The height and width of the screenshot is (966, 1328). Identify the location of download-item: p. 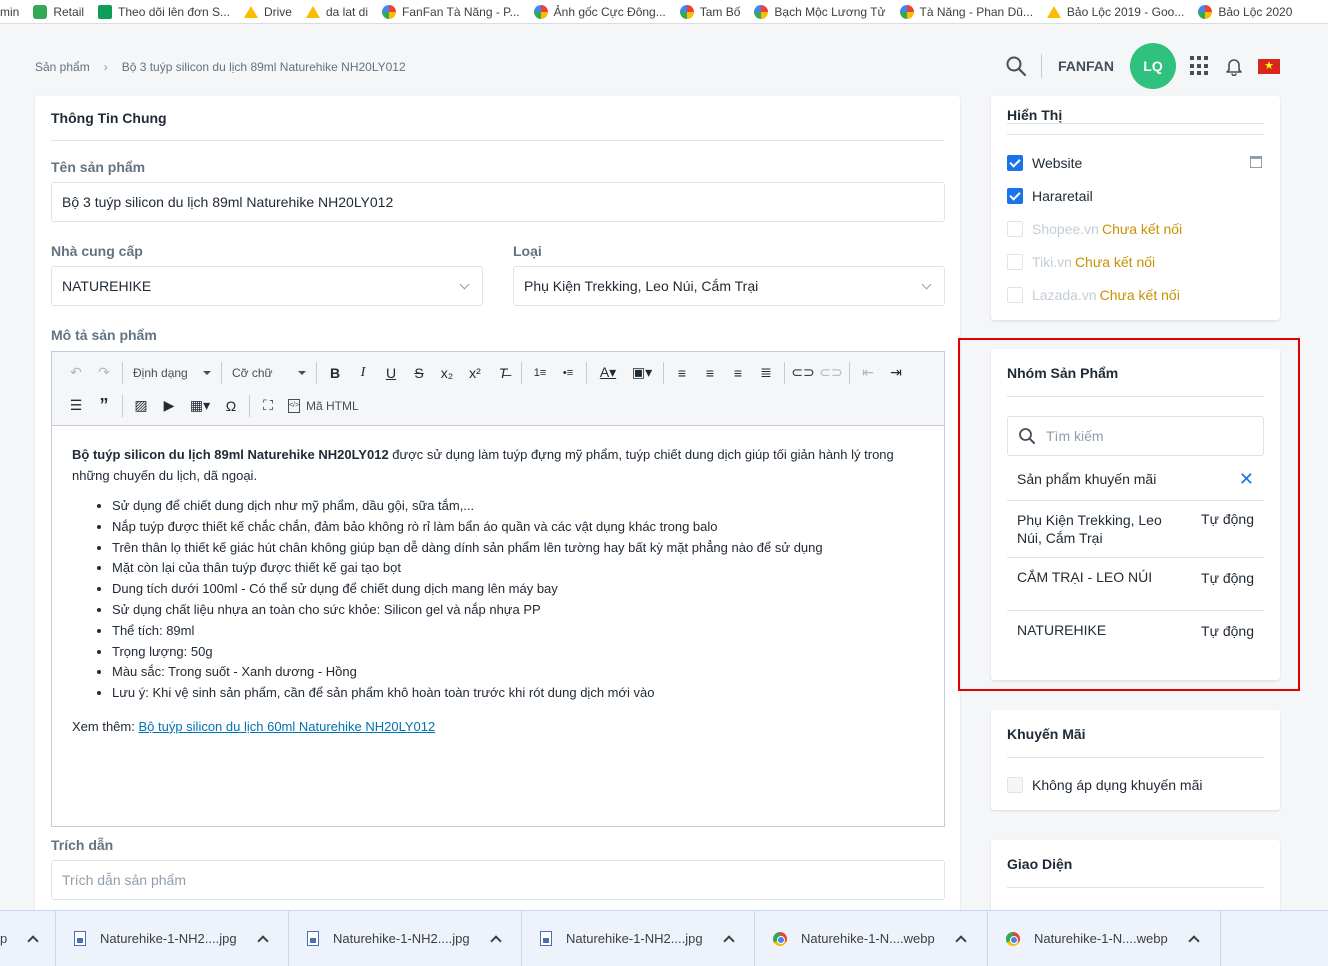
(28, 938).